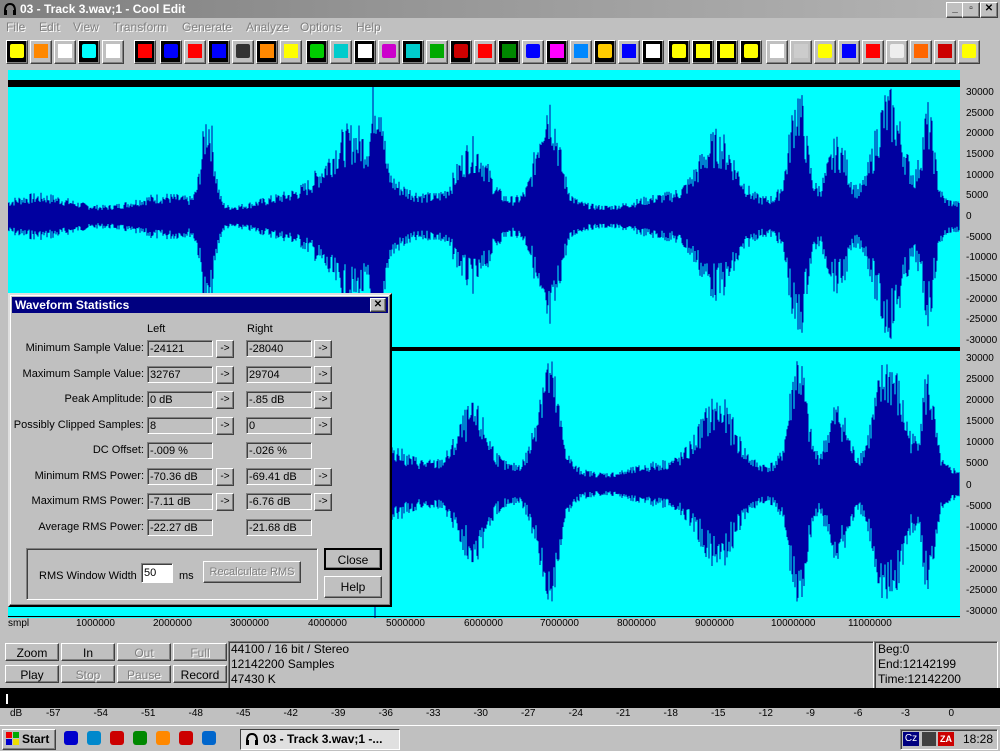 The image size is (1000, 751). I want to click on new-file-button, so click(17, 52).